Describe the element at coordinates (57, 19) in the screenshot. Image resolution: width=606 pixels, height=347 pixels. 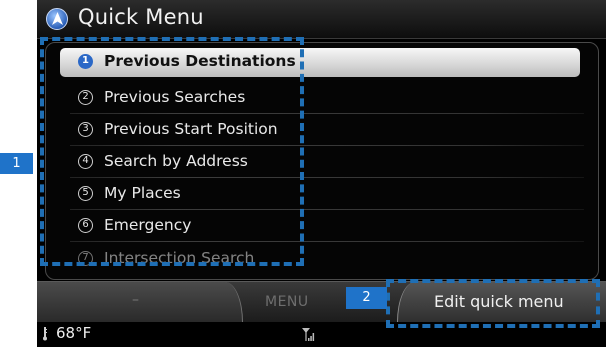
I see `navigation-compass-icon` at that location.